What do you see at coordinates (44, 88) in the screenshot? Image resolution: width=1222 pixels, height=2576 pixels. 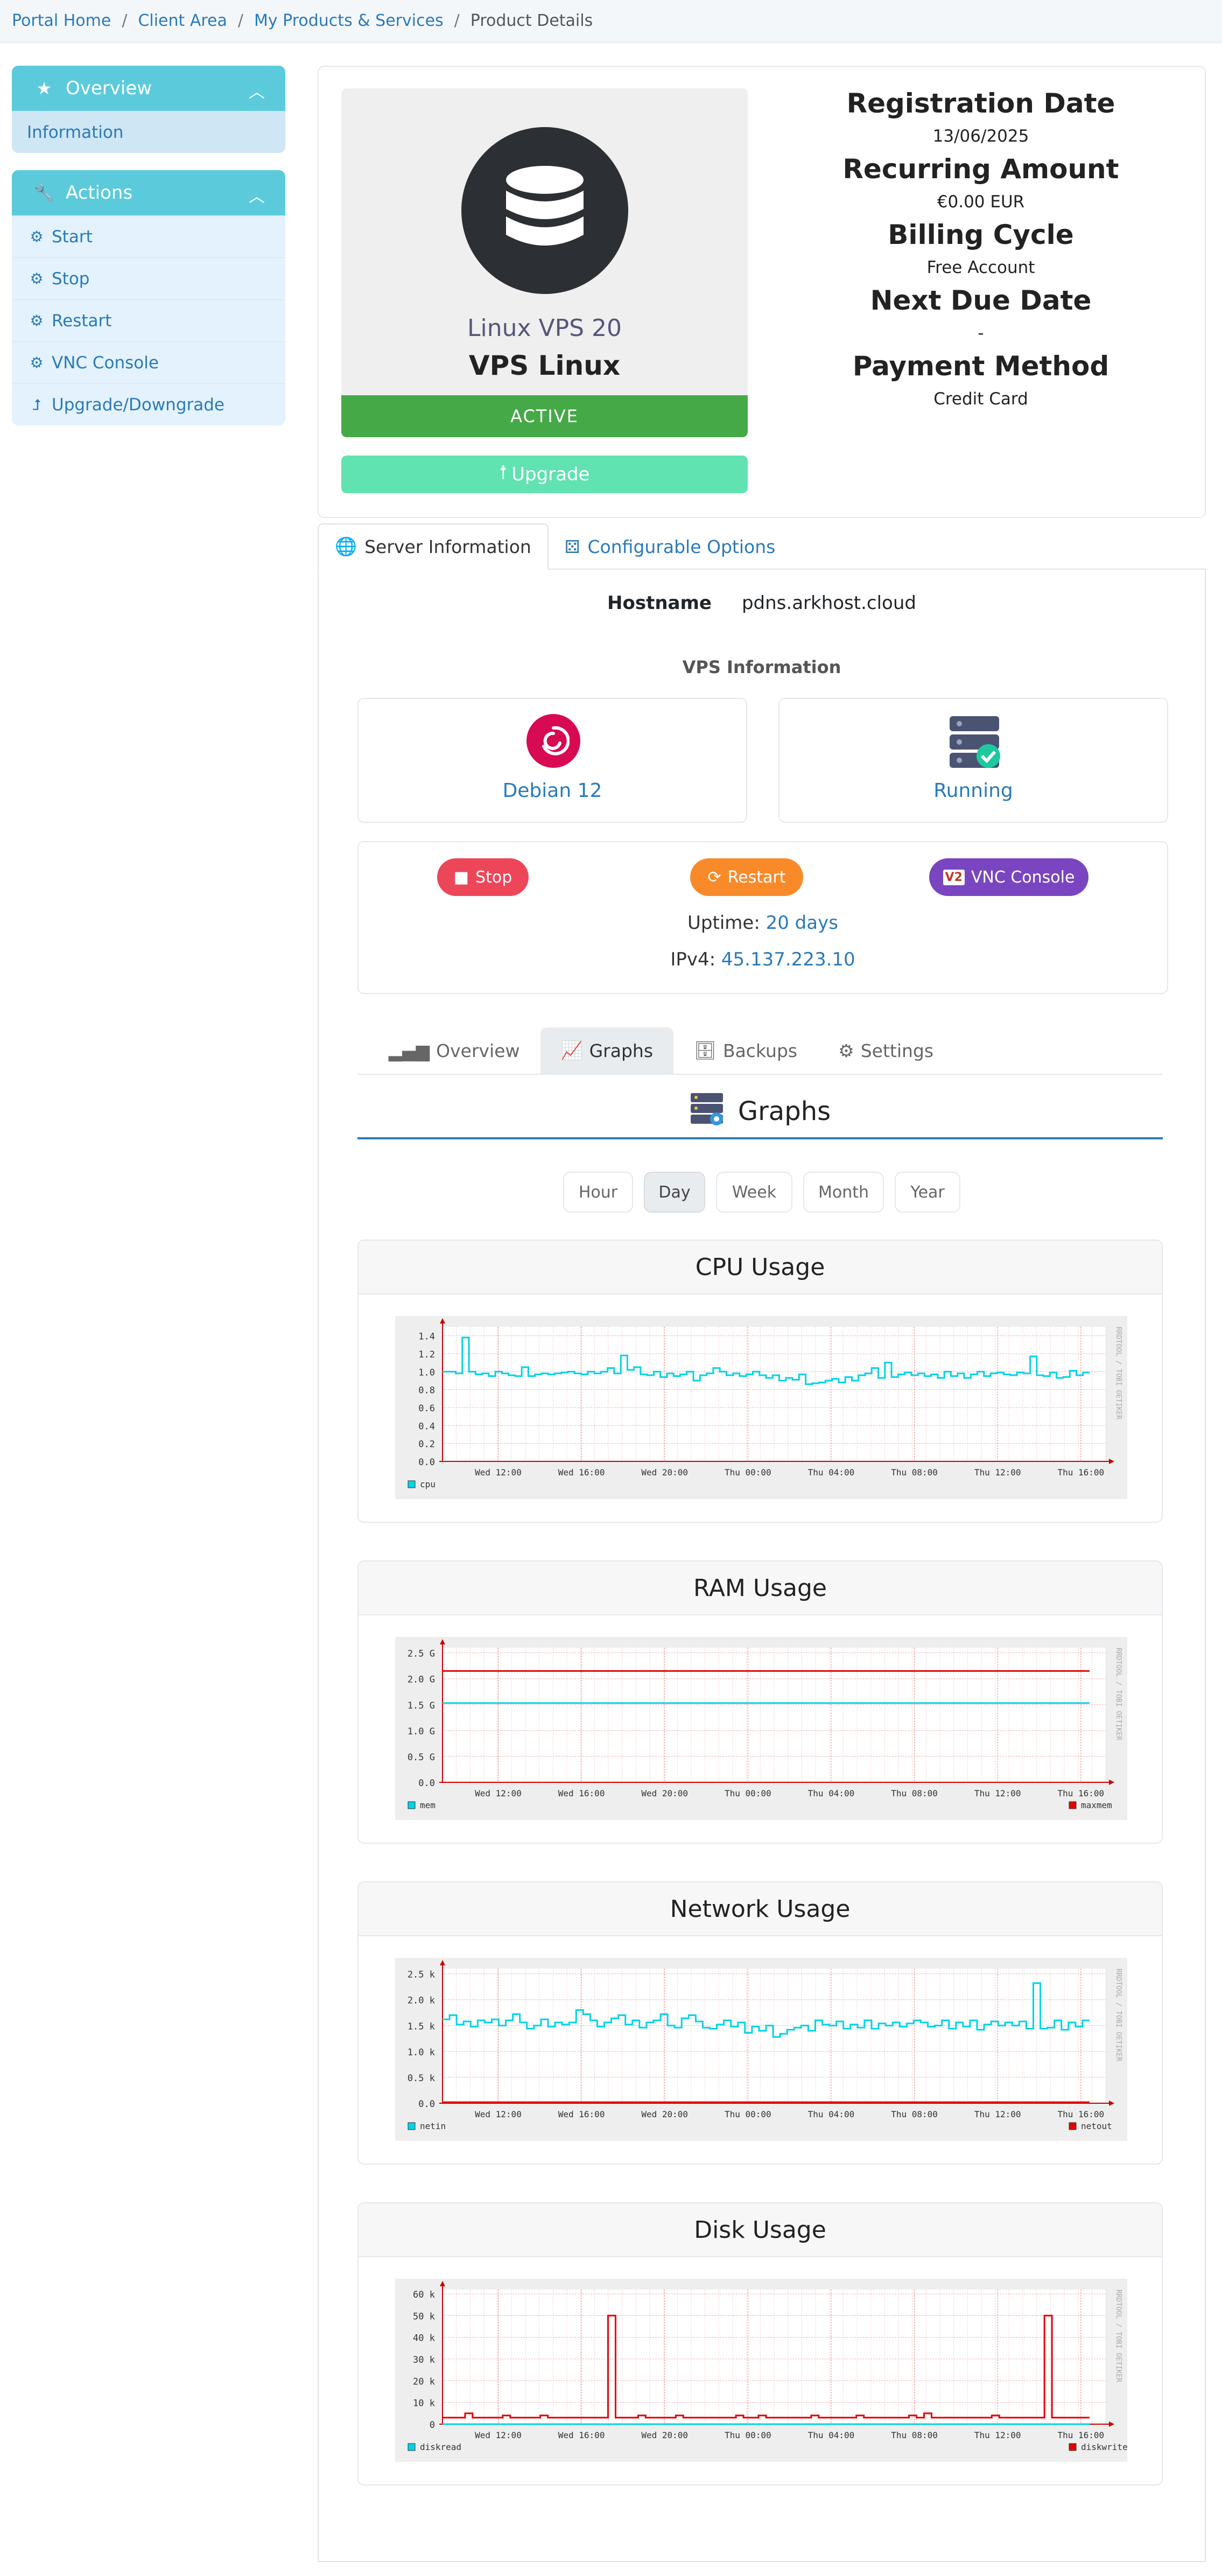 I see `star-icon: ★` at bounding box center [44, 88].